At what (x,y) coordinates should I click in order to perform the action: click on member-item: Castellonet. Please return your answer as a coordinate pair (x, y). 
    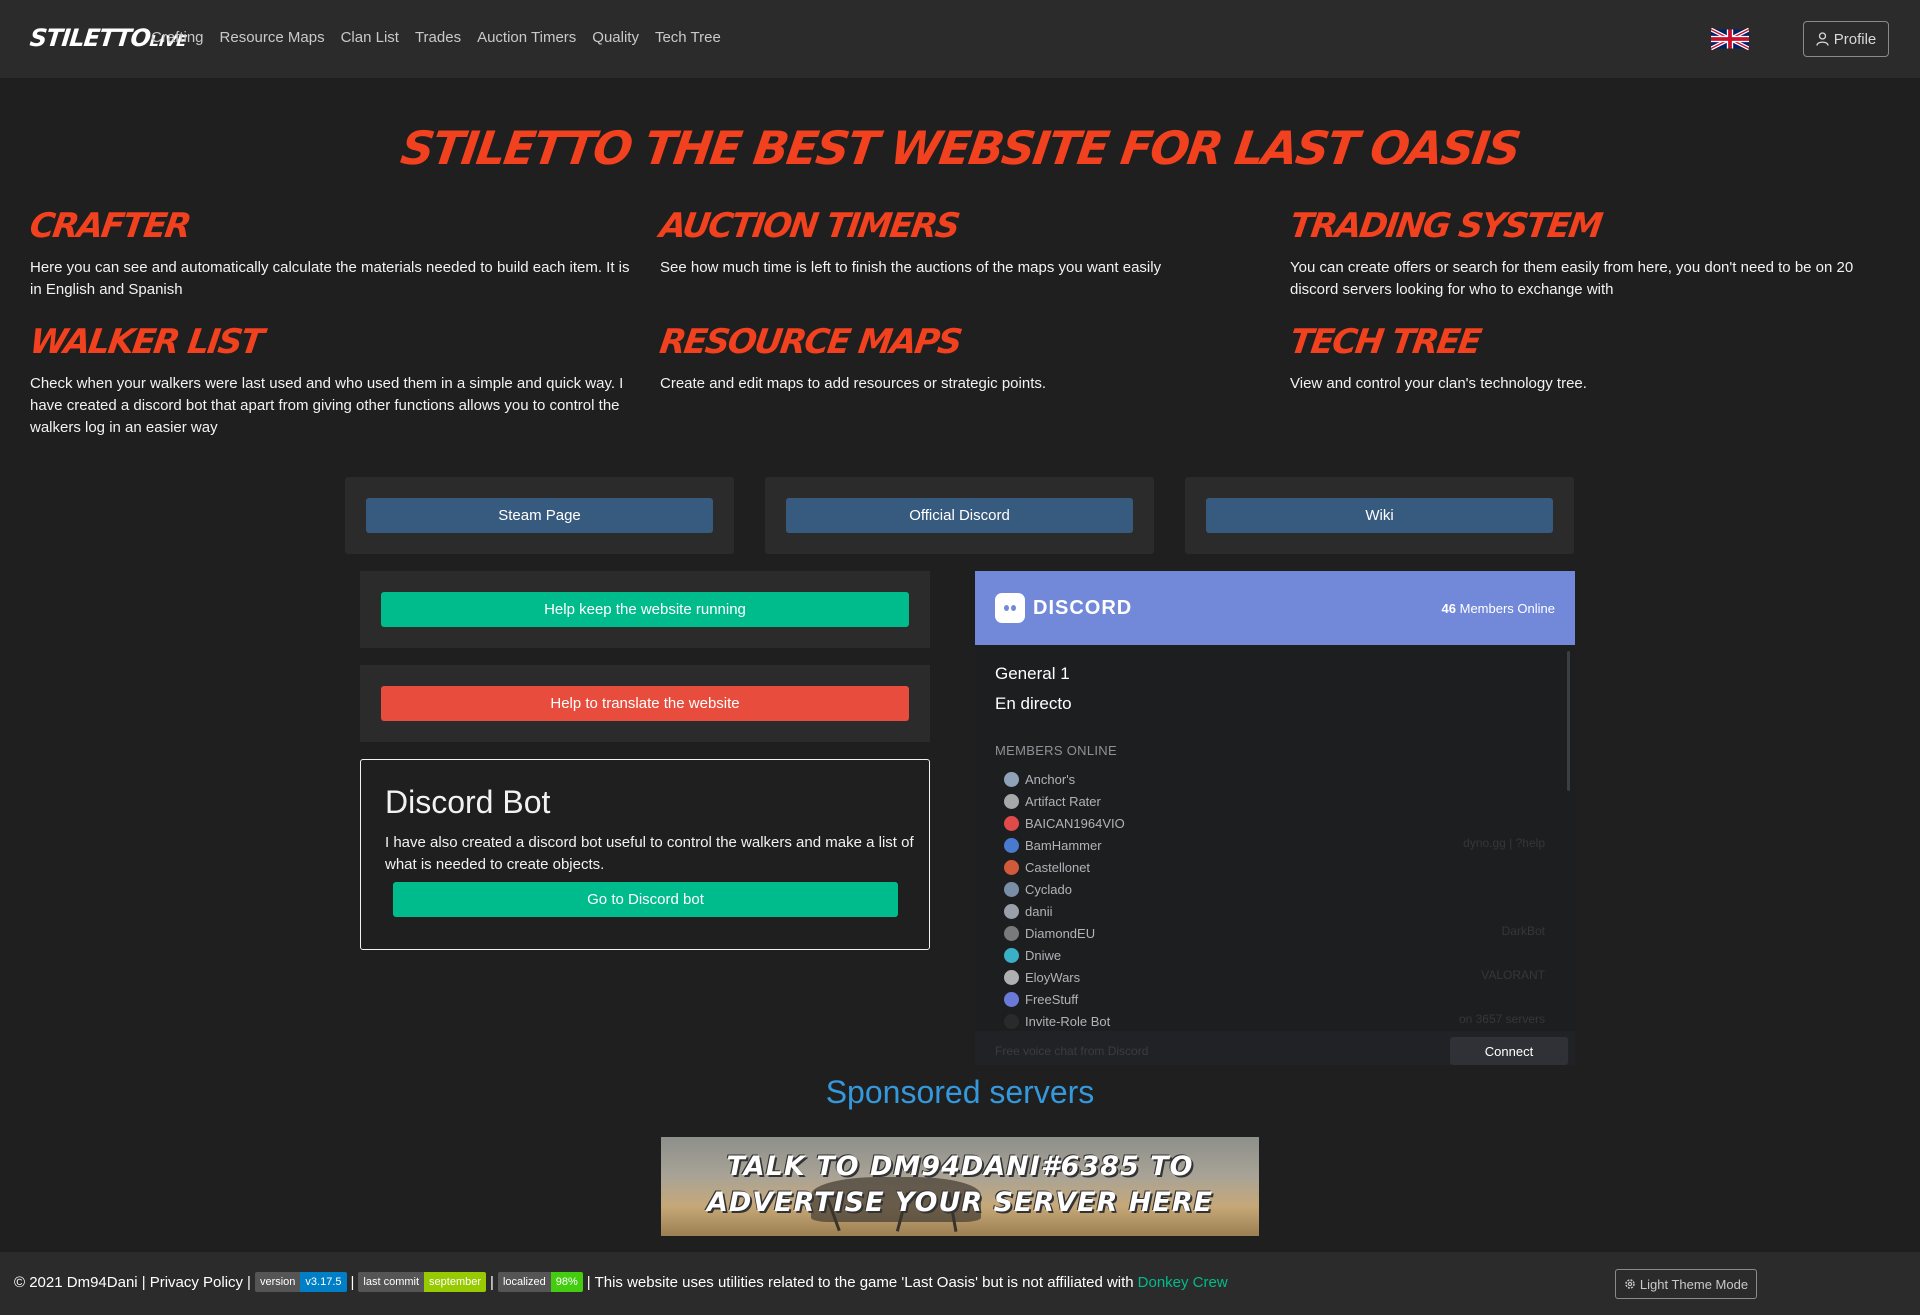
    Looking at the image, I should click on (1064, 867).